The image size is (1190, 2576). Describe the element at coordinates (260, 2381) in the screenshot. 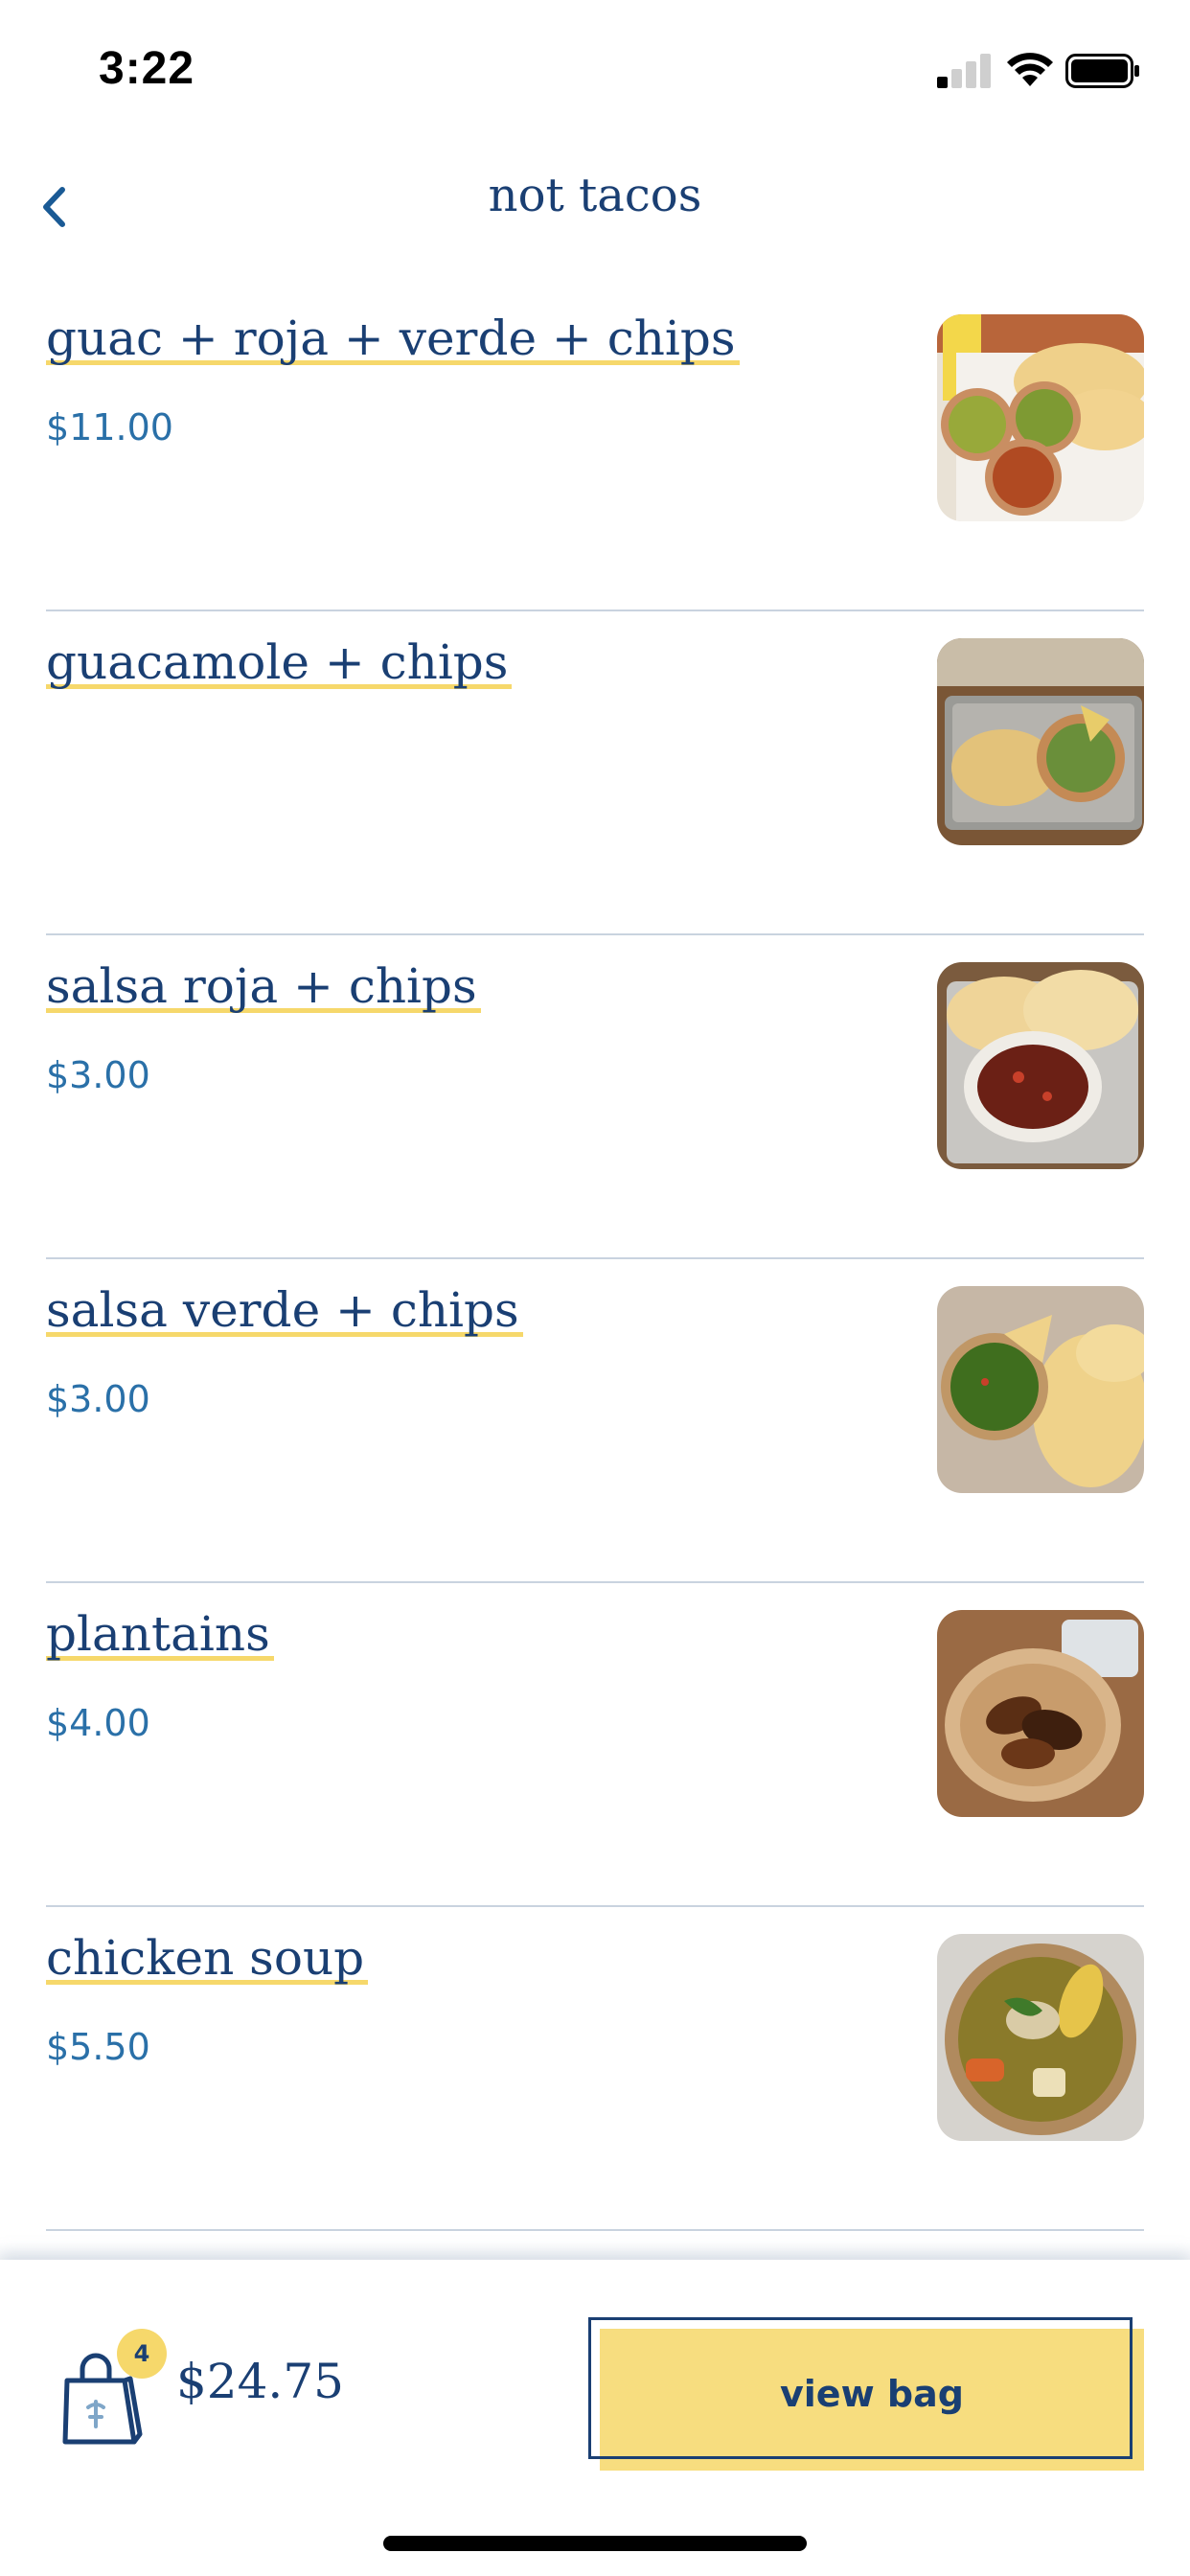

I see `bag-total: $24.75` at that location.